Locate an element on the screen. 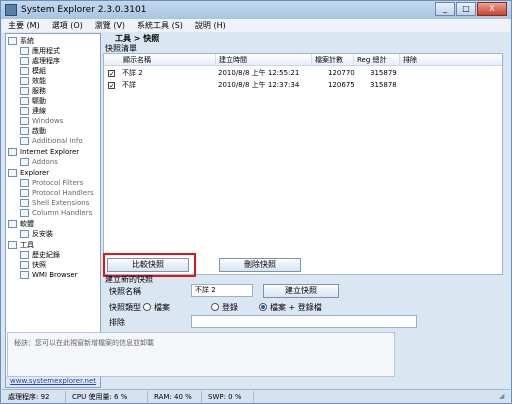 This screenshot has height=404, width=512. tree-item-tools: 工具 is located at coordinates (21, 245).